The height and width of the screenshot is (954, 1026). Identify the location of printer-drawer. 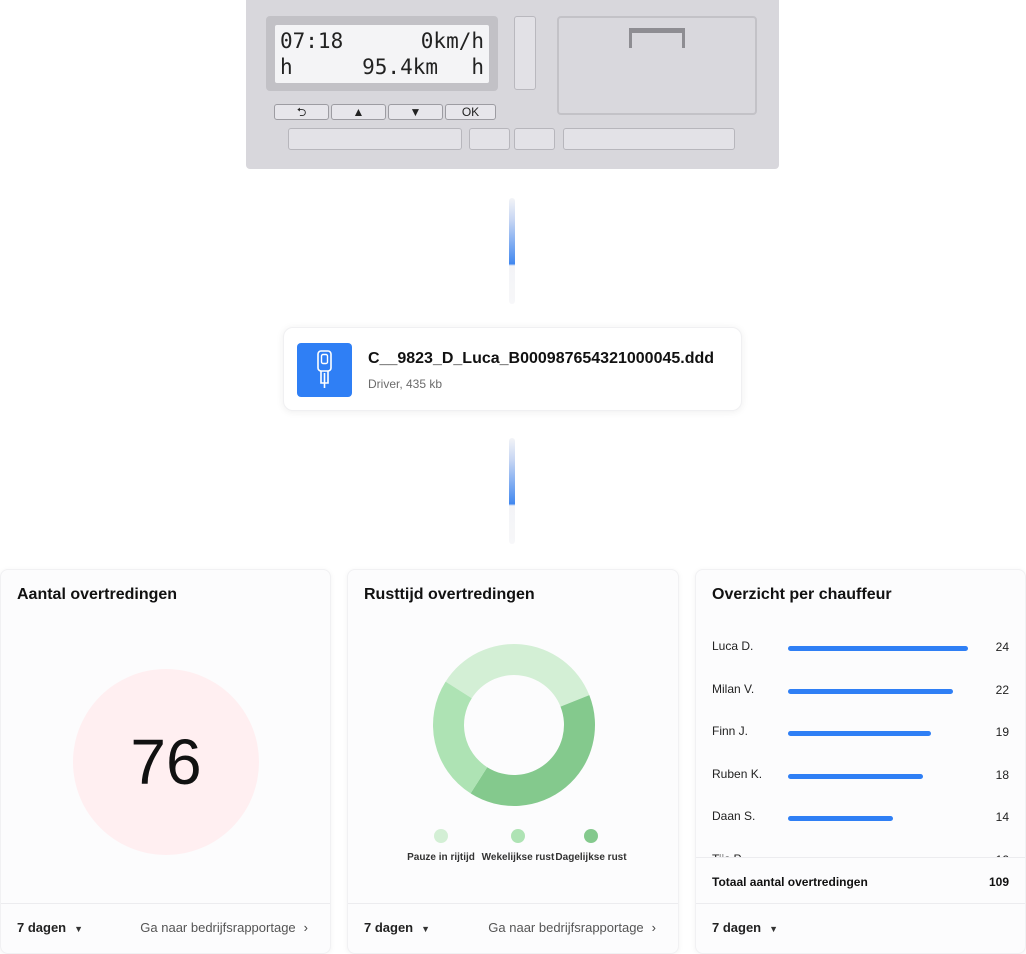
(375, 139).